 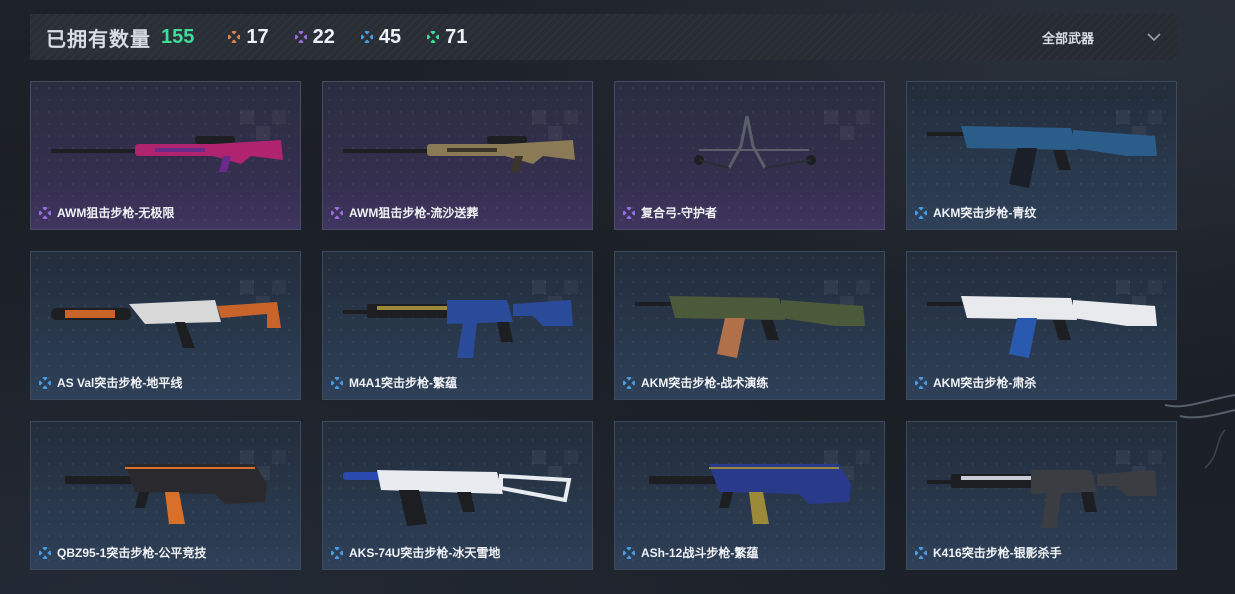 I want to click on weapon-name: AWM狙击步枪-流沙送葬, so click(x=414, y=213).